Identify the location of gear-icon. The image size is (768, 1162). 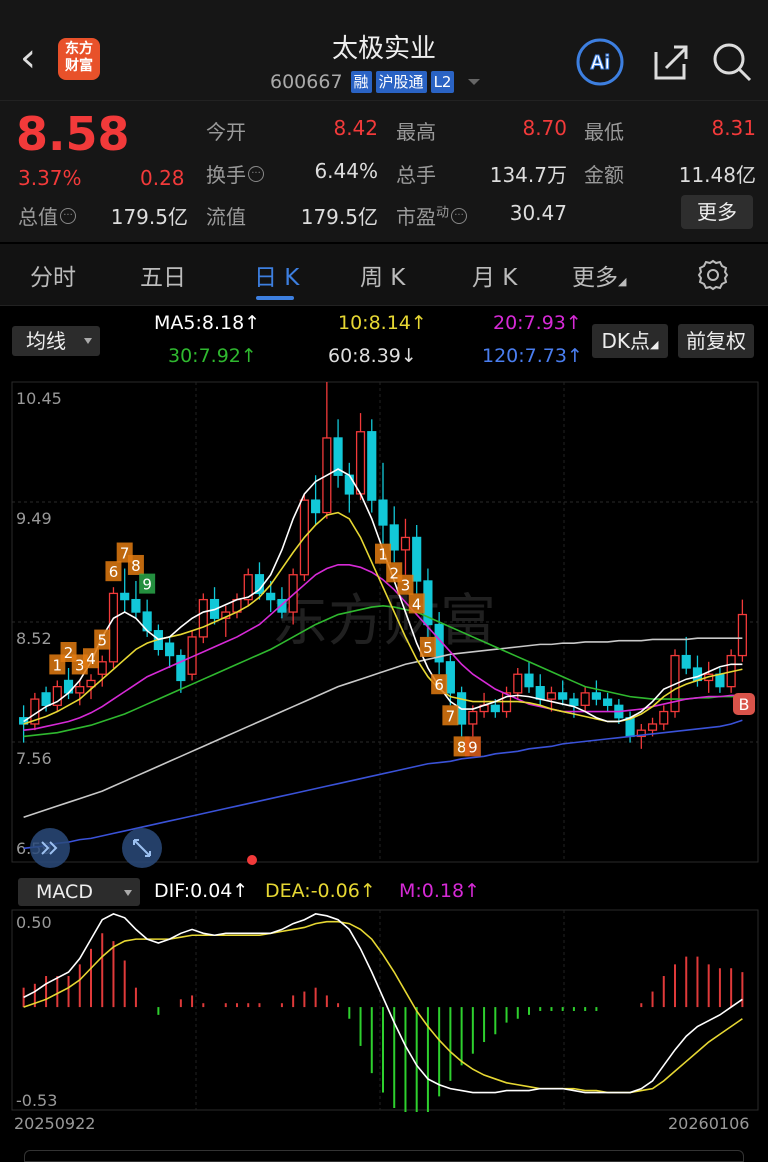
(713, 275).